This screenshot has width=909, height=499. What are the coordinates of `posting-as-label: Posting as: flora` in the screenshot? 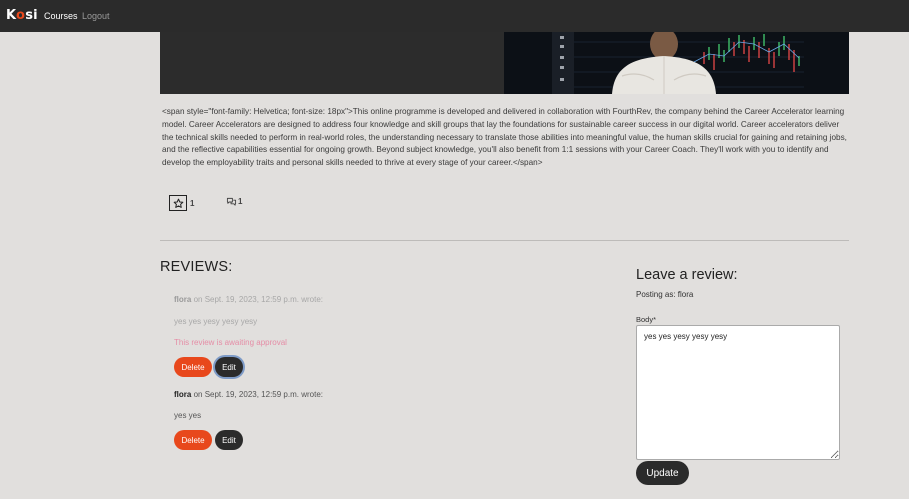 It's located at (665, 294).